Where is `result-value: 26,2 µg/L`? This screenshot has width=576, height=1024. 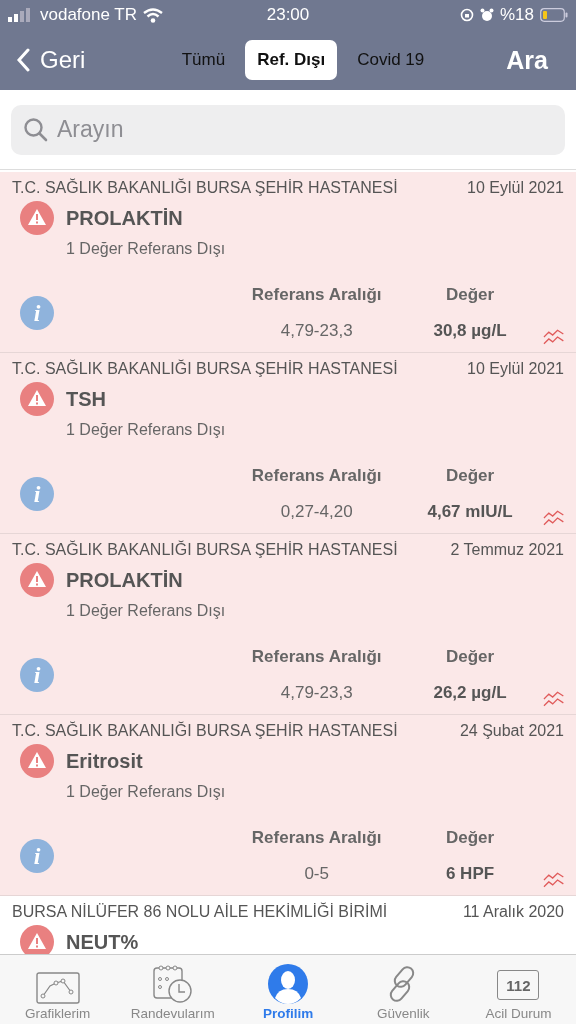 result-value: 26,2 µg/L is located at coordinates (470, 693).